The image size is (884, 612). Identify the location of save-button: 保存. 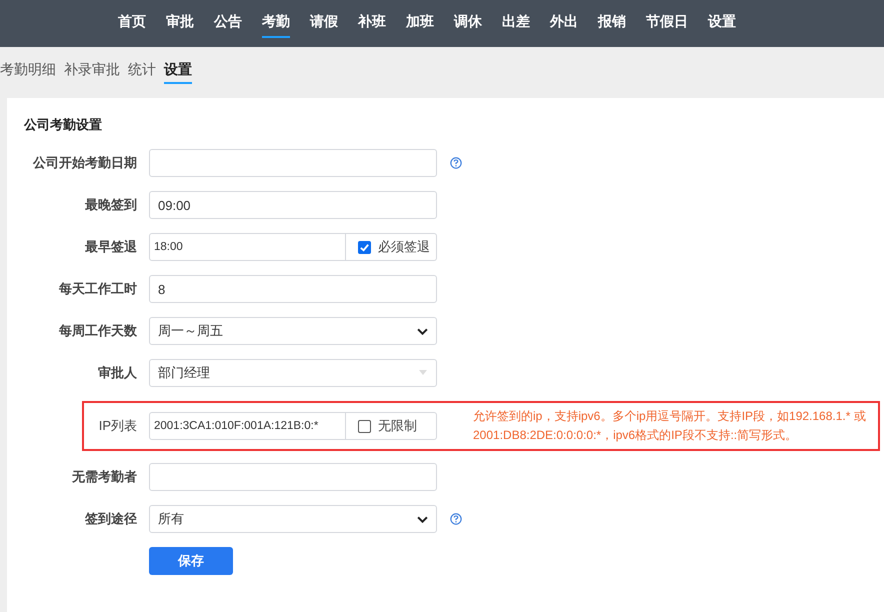
(191, 561).